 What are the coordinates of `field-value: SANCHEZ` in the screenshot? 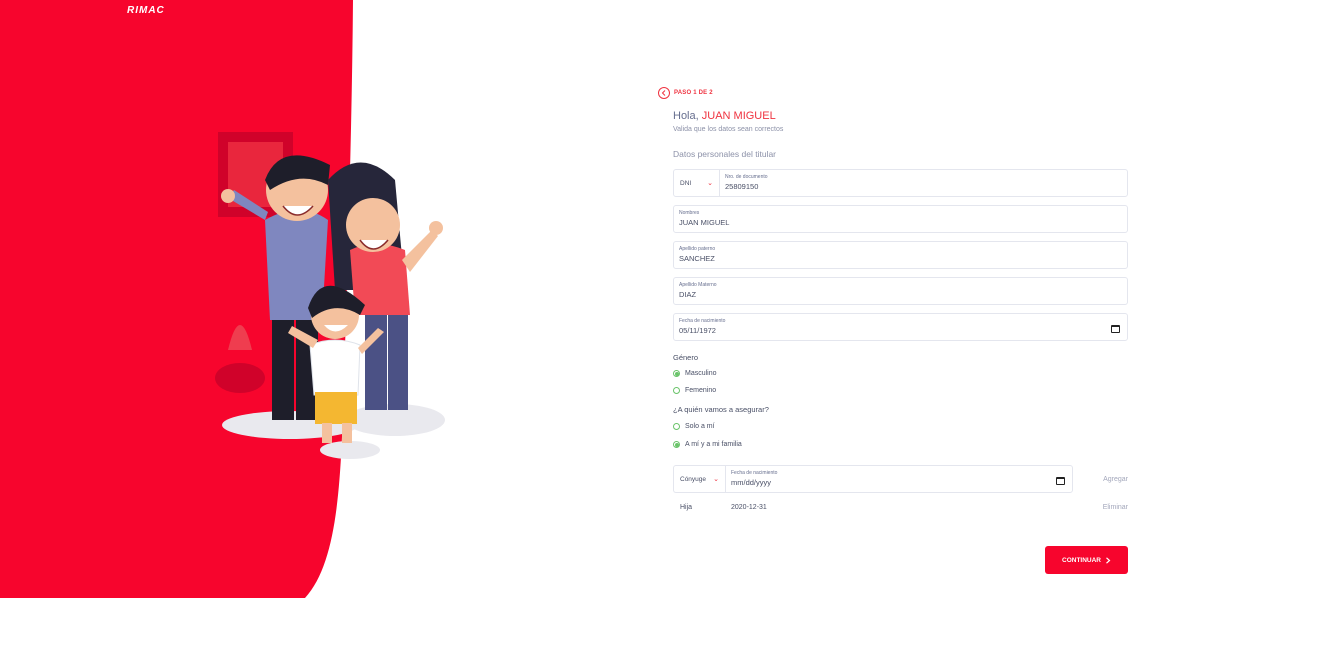 It's located at (697, 258).